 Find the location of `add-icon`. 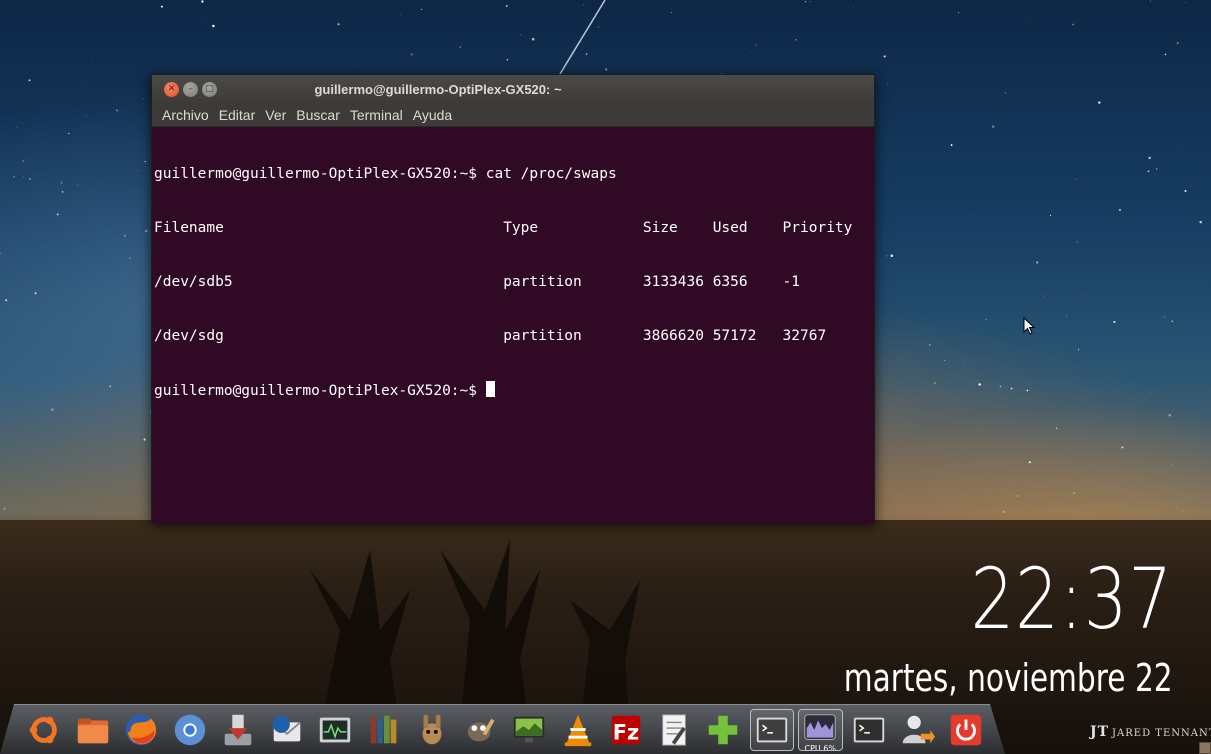

add-icon is located at coordinates (723, 730).